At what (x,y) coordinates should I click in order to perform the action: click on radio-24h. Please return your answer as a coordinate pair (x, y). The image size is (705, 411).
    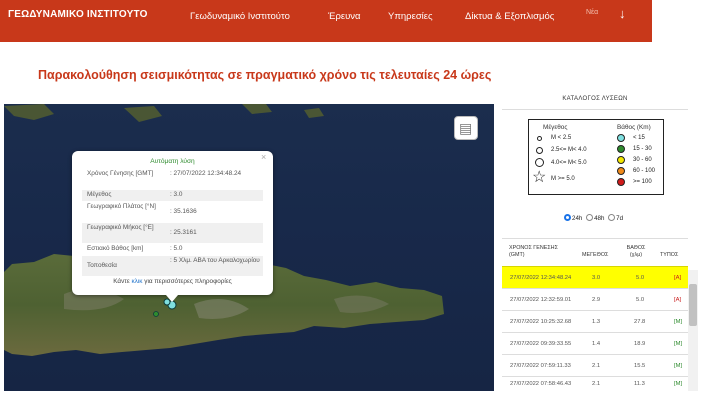
    Looking at the image, I should click on (567, 217).